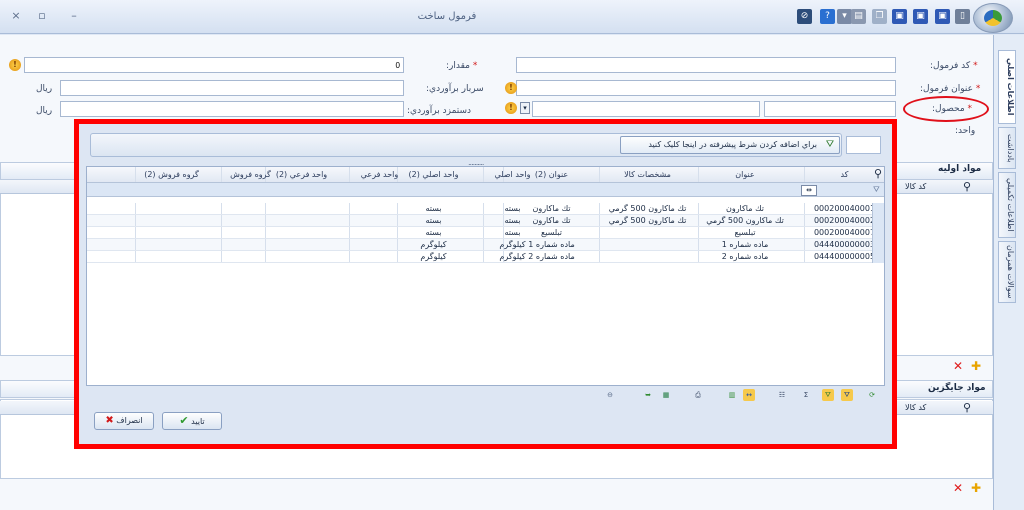 Image resolution: width=1024 pixels, height=510 pixels. I want to click on tab-extra-info: اطلاعات تکميلي, so click(1007, 205).